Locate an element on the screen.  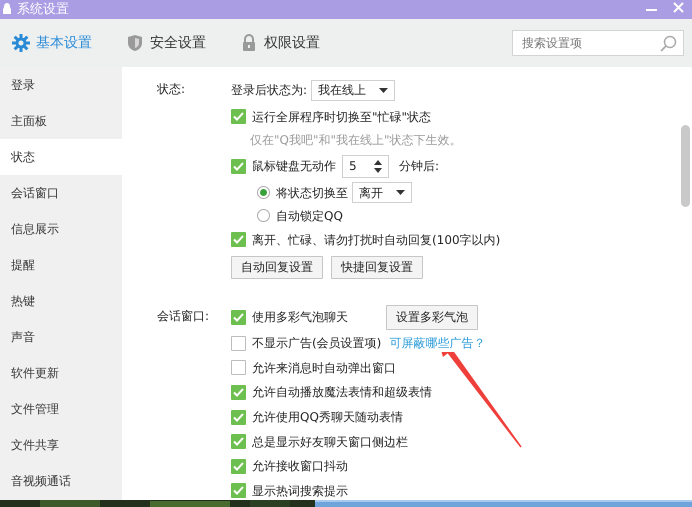
checkbox-label: 使用多彩气泡聊天 is located at coordinates (300, 317).